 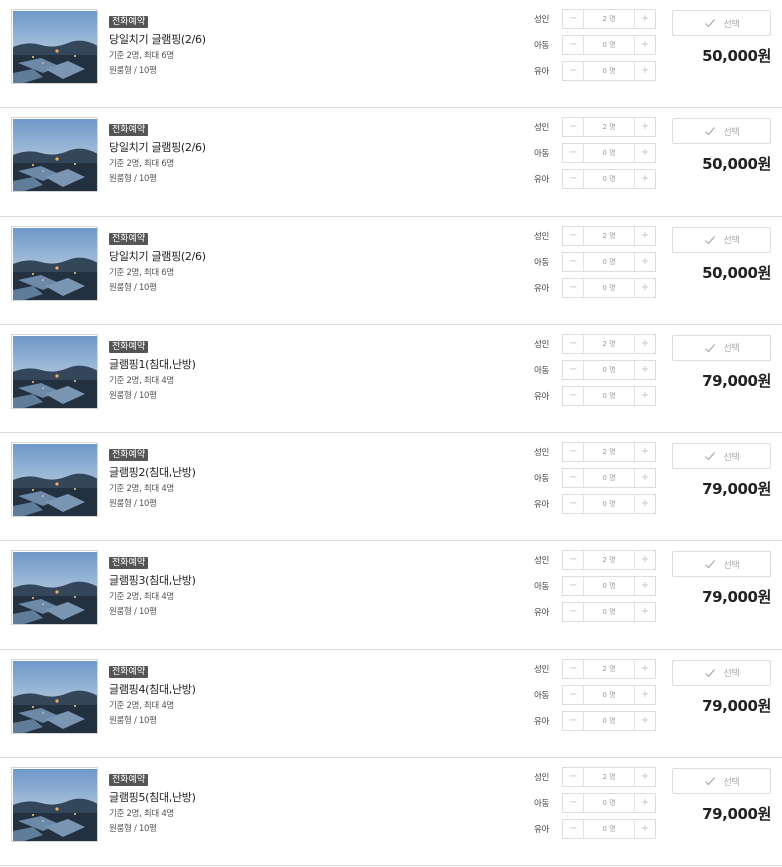 I want to click on child-label: 아동, so click(x=542, y=587).